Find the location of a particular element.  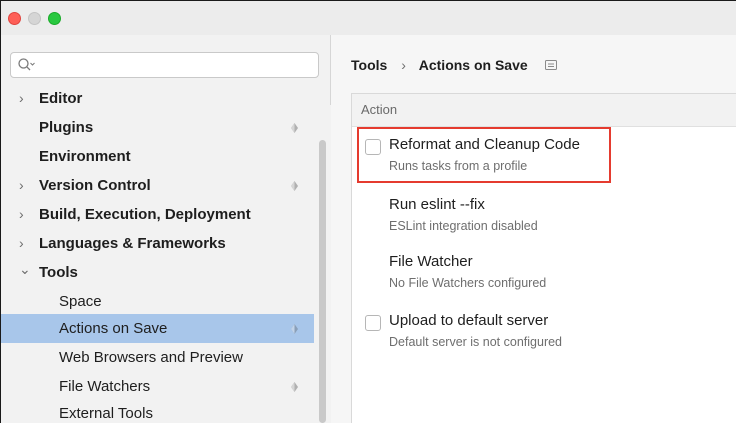

sidebar-item-label: Build, Execution, Deployment is located at coordinates (145, 214).